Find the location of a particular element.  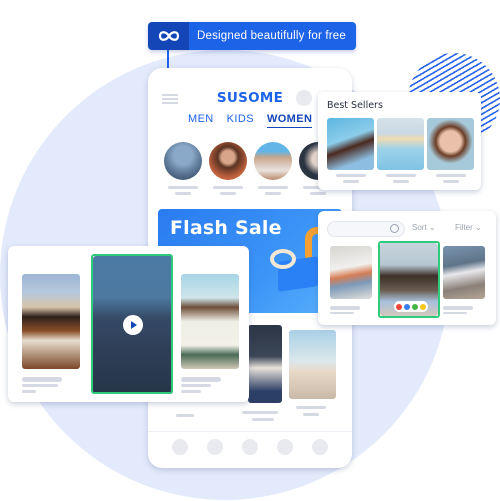

bottom-nav is located at coordinates (250, 447).